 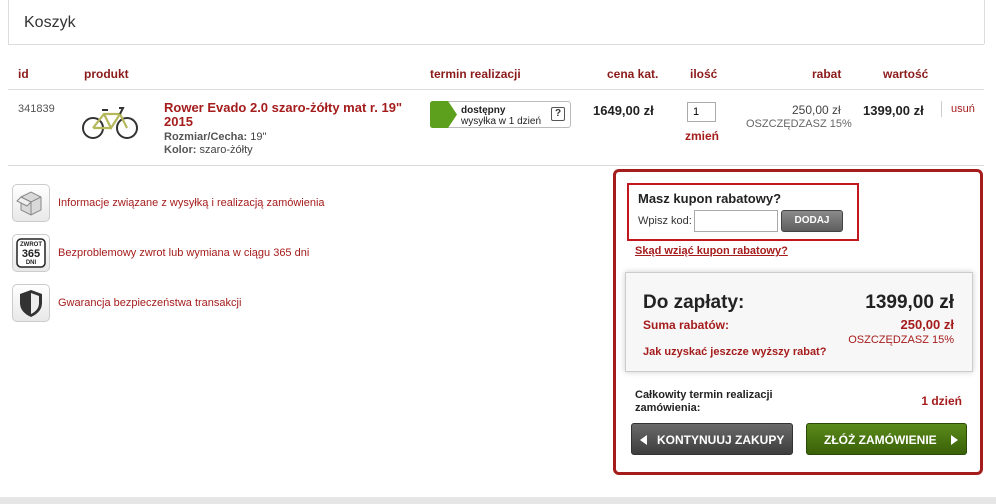 I want to click on product-size-value: 19", so click(x=258, y=137).